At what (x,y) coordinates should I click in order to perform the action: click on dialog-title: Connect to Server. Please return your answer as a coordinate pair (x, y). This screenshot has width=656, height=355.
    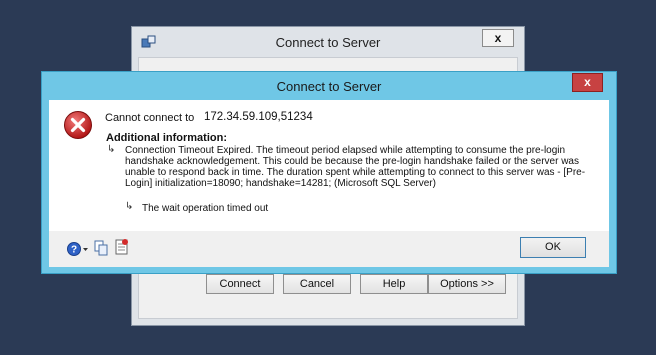
    Looking at the image, I should click on (329, 86).